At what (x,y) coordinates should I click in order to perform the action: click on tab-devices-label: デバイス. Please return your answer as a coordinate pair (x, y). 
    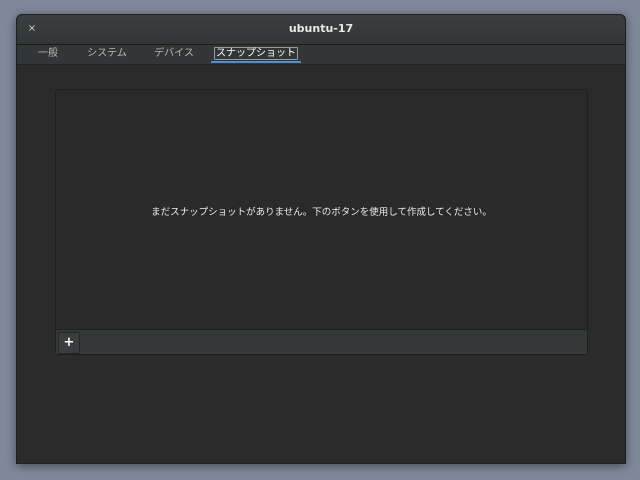
    Looking at the image, I should click on (174, 53).